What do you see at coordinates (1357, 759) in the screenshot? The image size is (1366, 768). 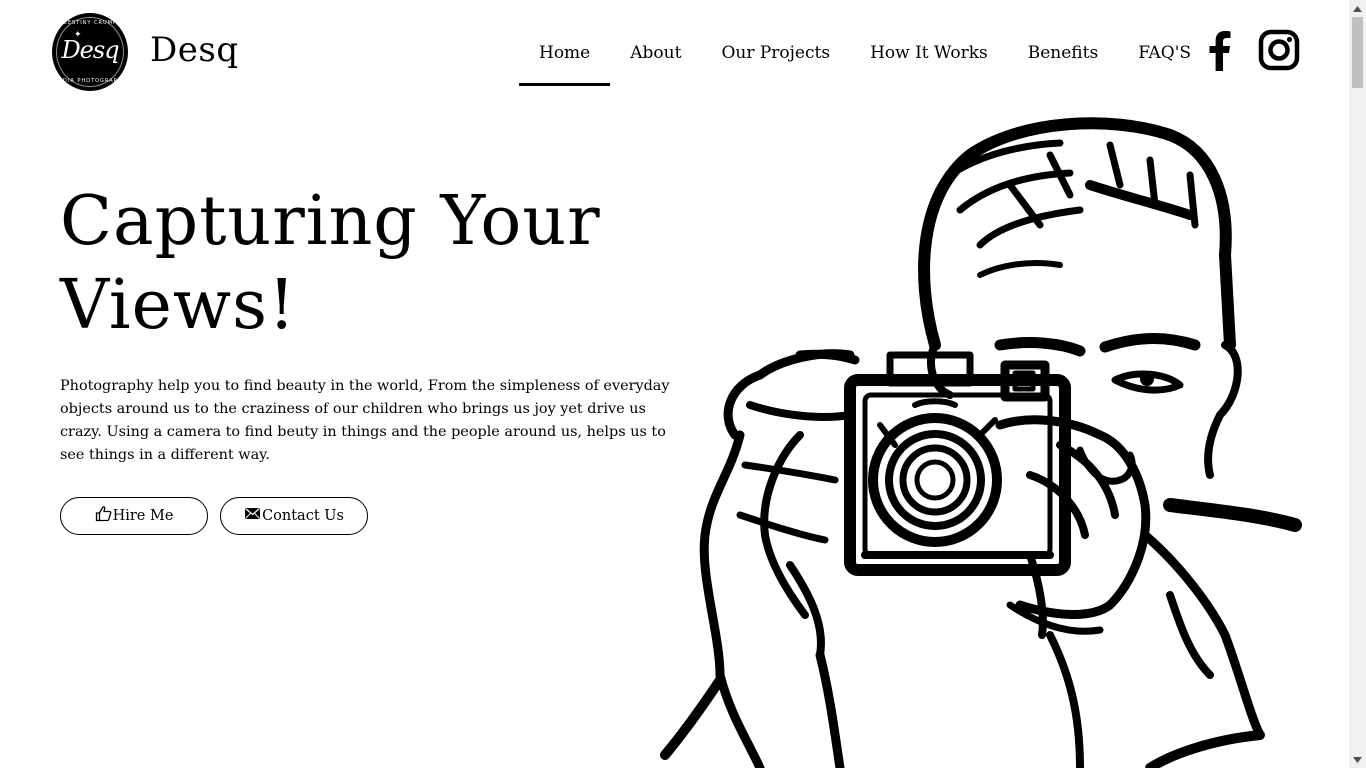 I see `scroll-down-arrow-icon` at bounding box center [1357, 759].